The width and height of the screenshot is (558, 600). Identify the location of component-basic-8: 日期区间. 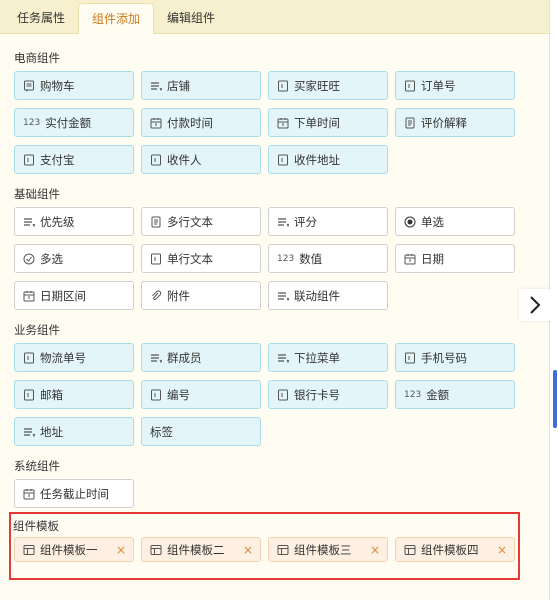
(74, 295).